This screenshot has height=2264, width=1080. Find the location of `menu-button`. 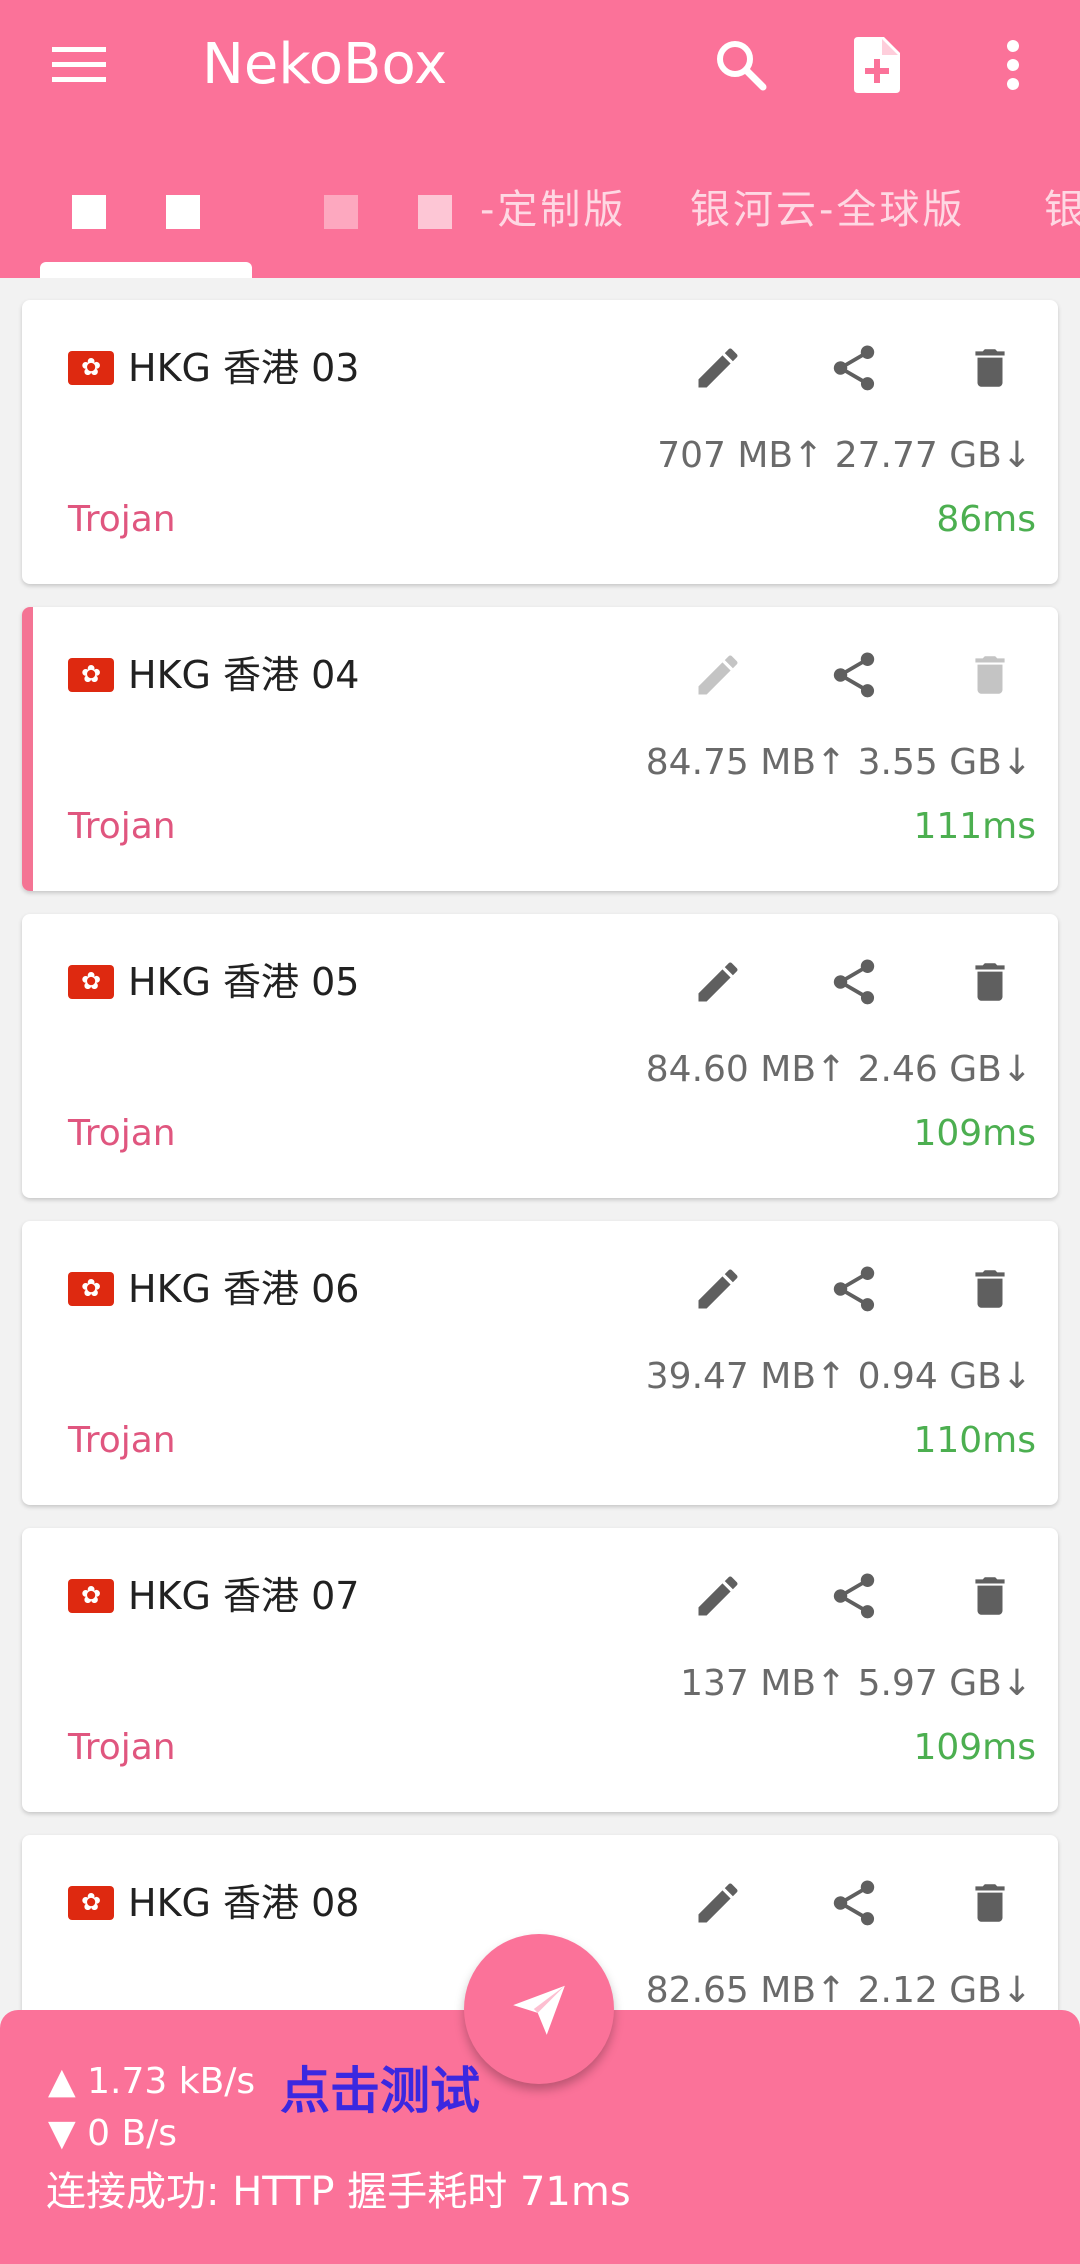

menu-button is located at coordinates (79, 65).